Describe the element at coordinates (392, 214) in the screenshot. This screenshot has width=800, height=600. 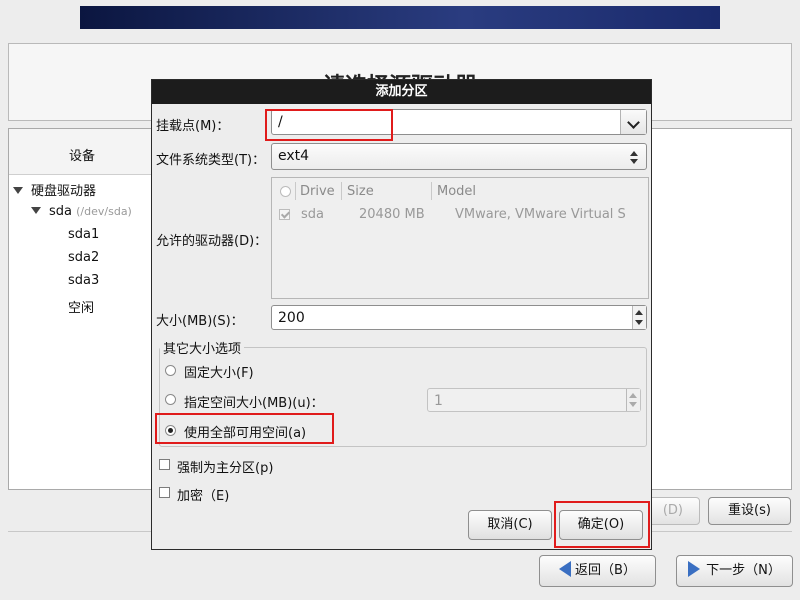
I see `drive-size: 20480 MB` at that location.